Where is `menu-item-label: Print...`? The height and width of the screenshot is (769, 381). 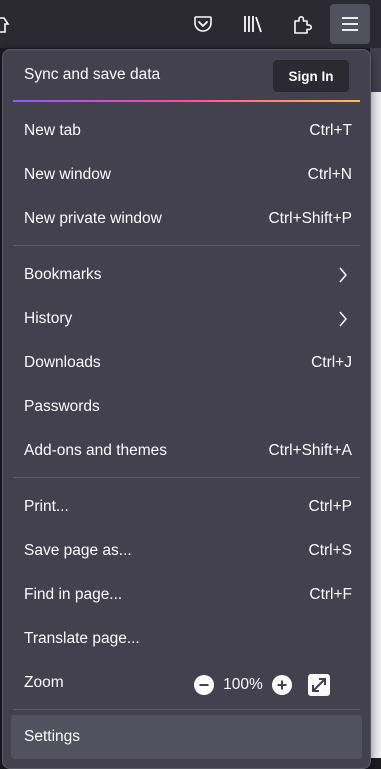 menu-item-label: Print... is located at coordinates (46, 506).